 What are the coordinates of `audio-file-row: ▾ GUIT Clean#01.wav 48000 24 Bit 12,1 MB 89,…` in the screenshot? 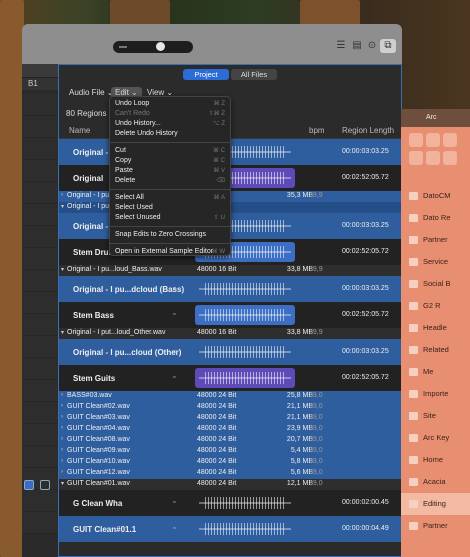 It's located at (230, 484).